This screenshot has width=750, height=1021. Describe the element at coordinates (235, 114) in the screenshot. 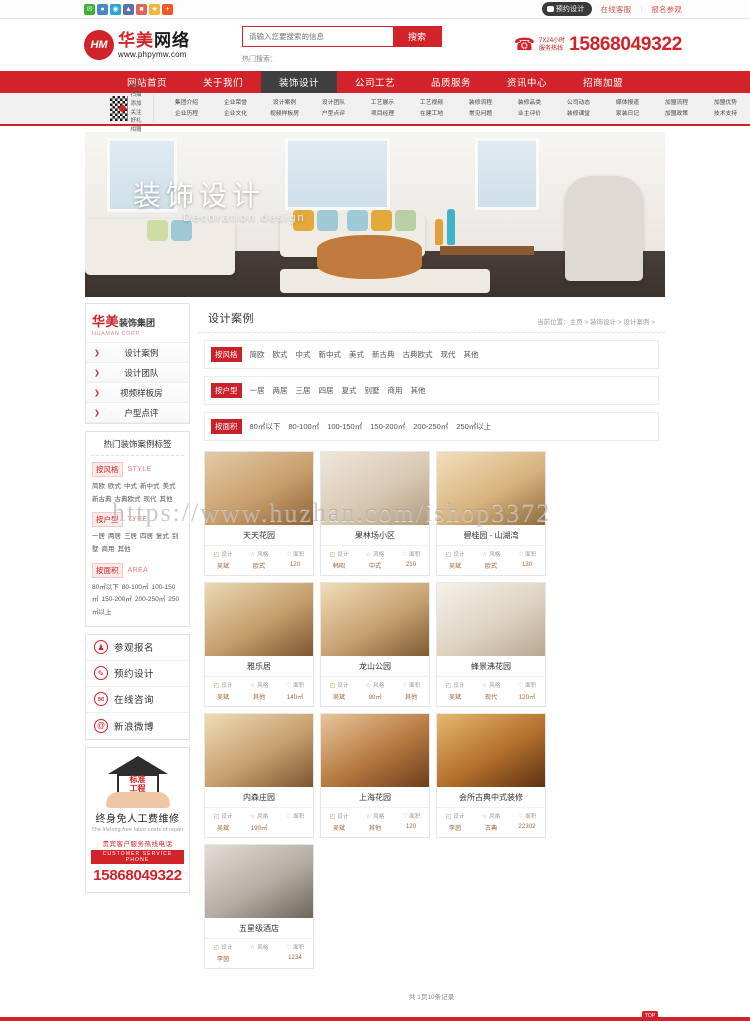

I see `subnav-link-bottom-1: 企业文化` at that location.